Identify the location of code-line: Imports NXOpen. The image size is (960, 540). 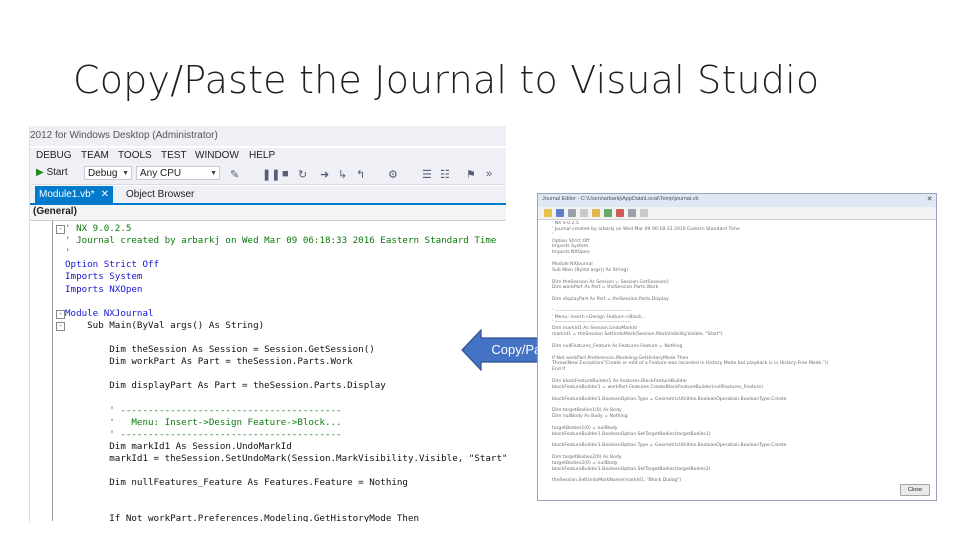
(103, 289).